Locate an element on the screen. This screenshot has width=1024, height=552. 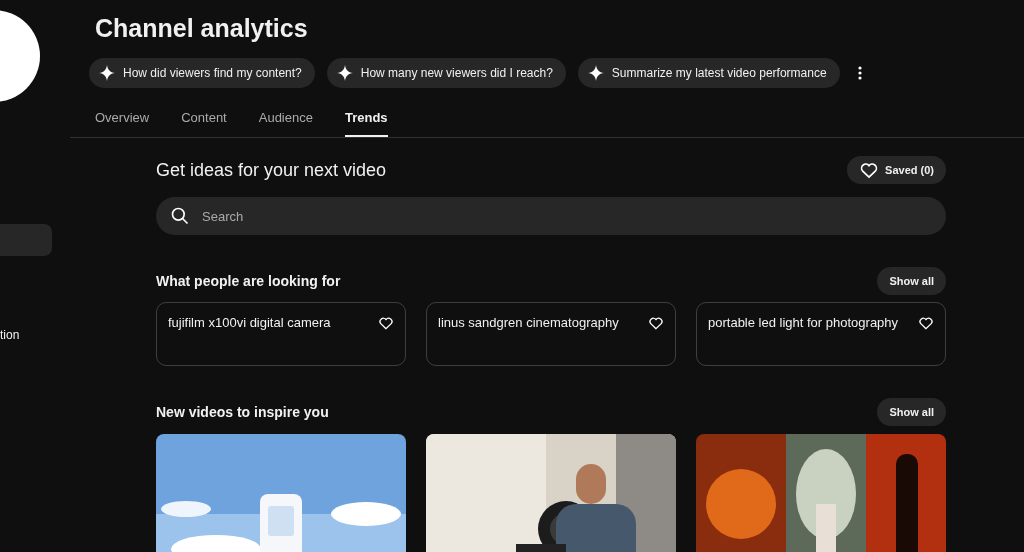
search-term: linus sandgren cinematography is located at coordinates (528, 322).